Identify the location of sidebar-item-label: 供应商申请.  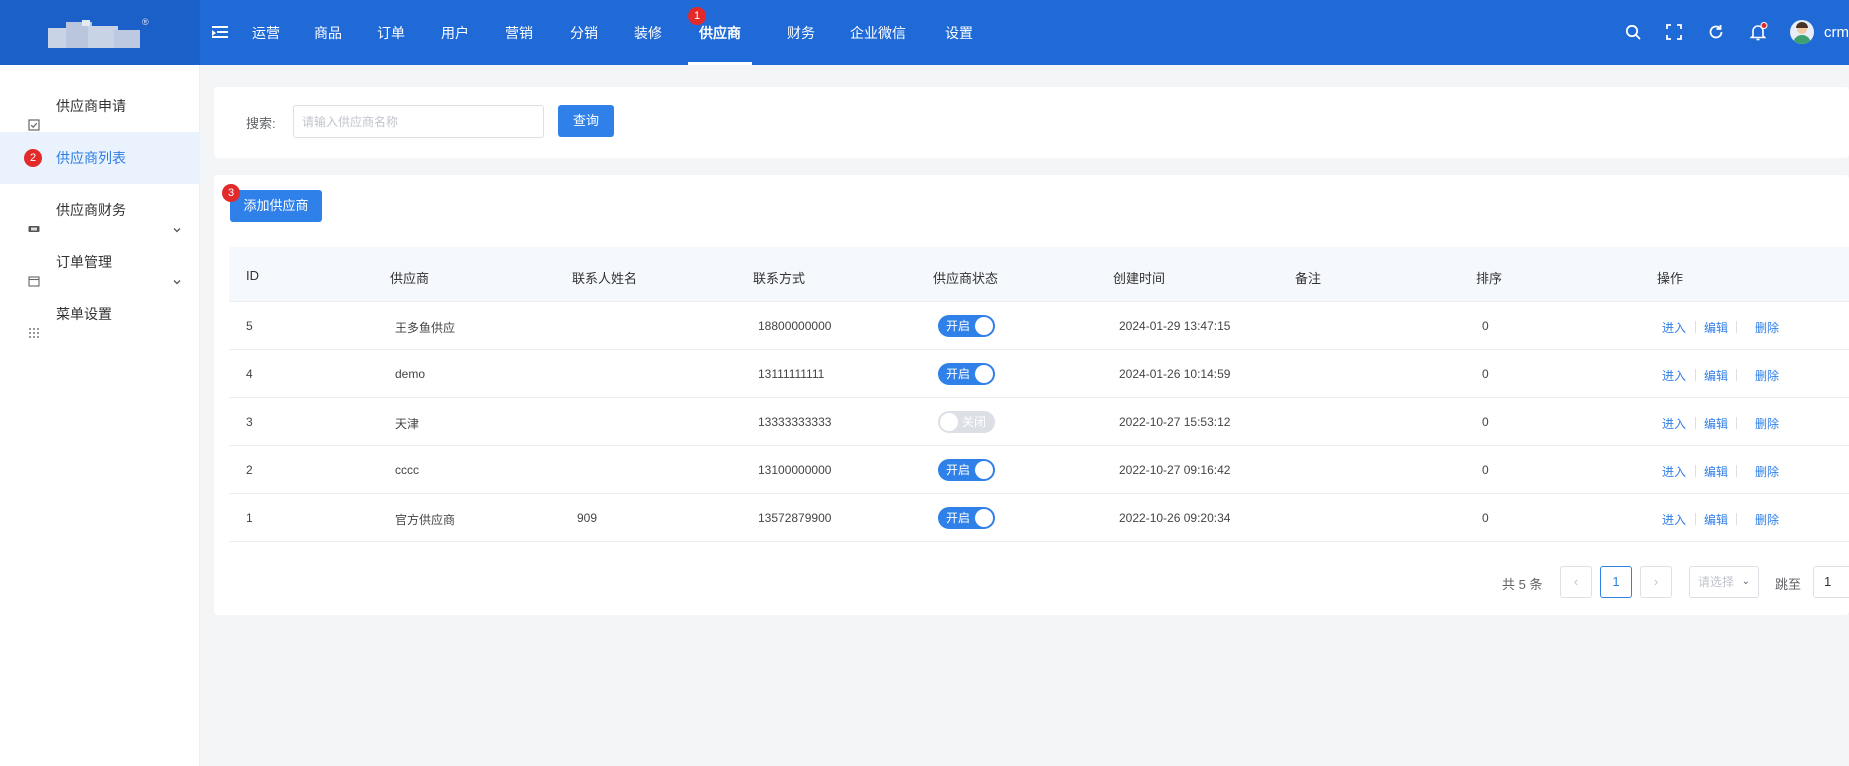
(91, 106).